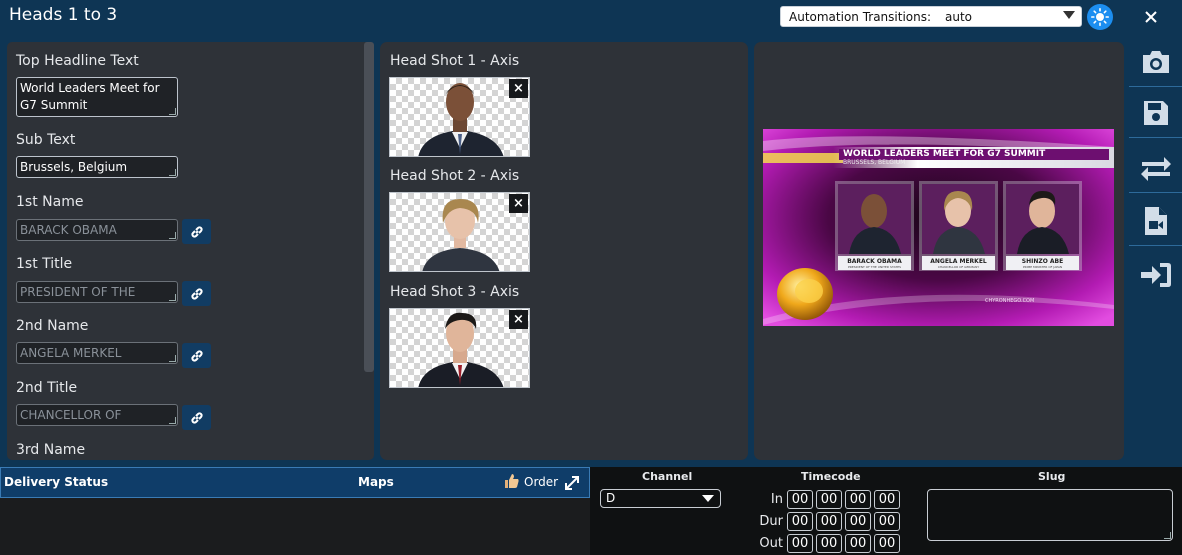 This screenshot has width=1182, height=555. Describe the element at coordinates (771, 543) in the screenshot. I see `timecode-out-label: Out` at that location.